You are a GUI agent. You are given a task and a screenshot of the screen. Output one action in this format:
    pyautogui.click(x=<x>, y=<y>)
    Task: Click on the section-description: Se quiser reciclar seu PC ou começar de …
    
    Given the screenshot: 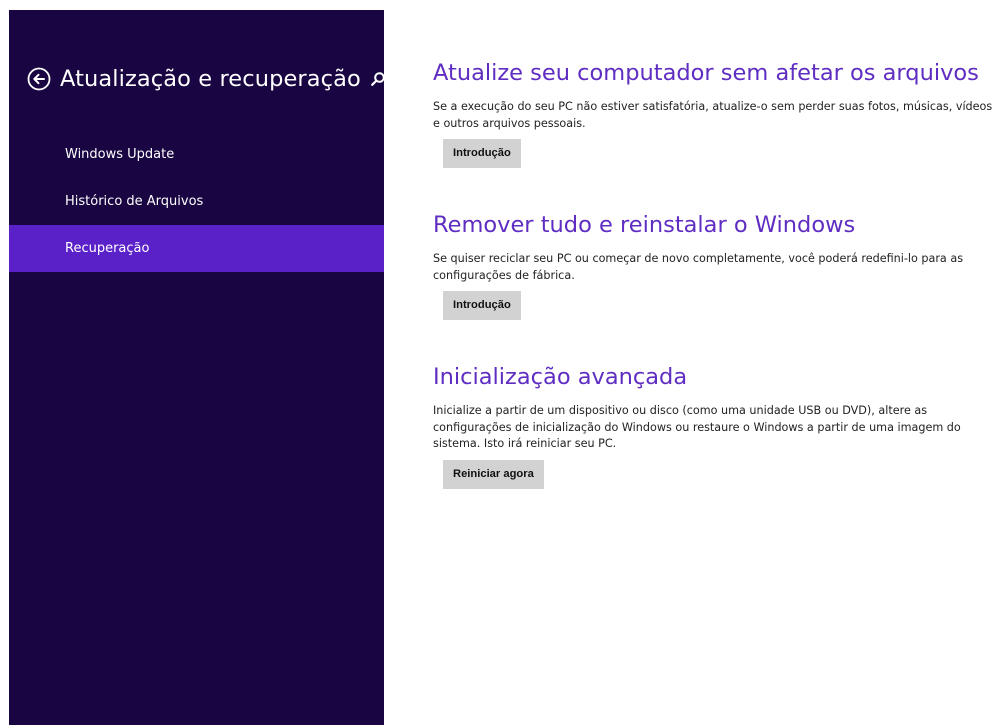 What is the action you would take?
    pyautogui.click(x=698, y=267)
    